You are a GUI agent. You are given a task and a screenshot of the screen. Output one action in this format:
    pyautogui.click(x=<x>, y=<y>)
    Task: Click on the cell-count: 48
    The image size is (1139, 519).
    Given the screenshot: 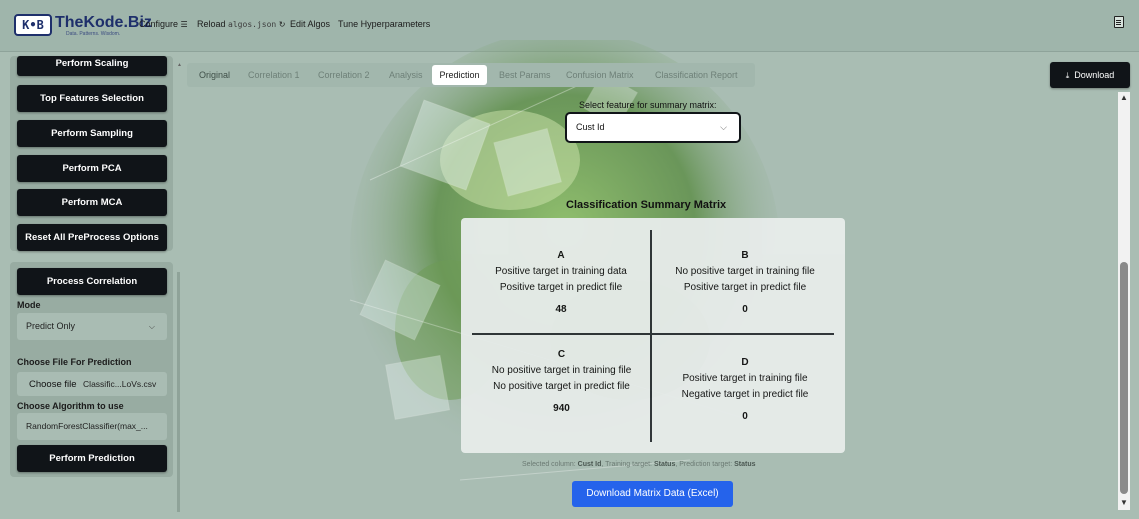 What is the action you would take?
    pyautogui.click(x=561, y=309)
    